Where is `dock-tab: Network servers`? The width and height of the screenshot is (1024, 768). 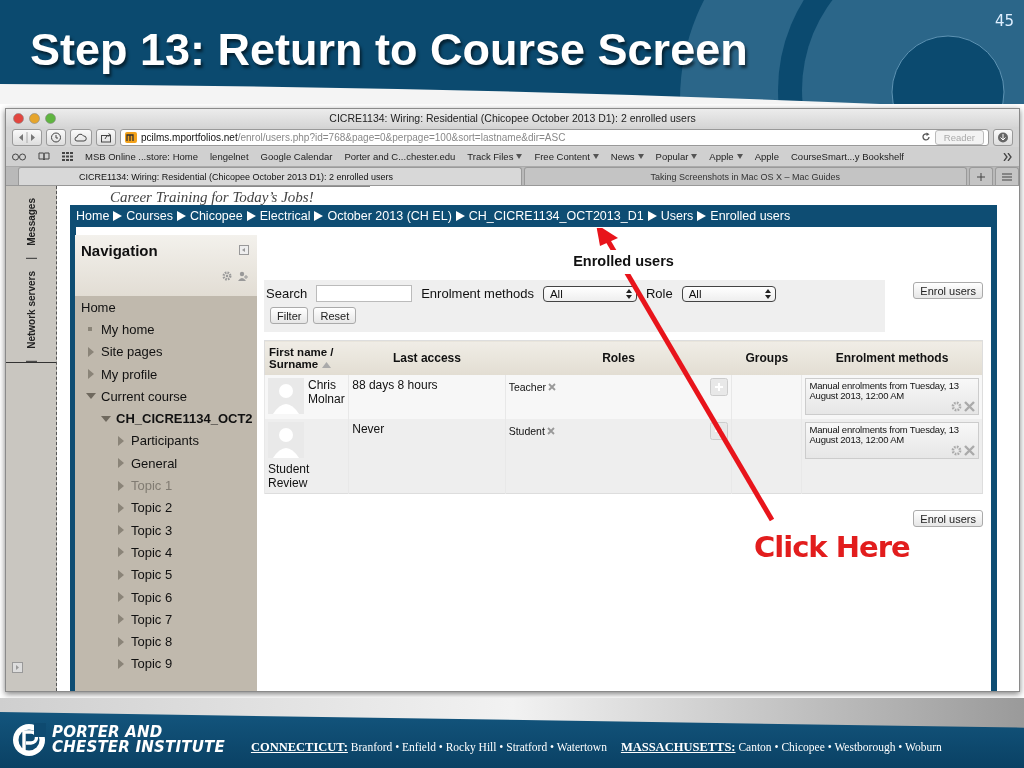 dock-tab: Network servers is located at coordinates (31, 310).